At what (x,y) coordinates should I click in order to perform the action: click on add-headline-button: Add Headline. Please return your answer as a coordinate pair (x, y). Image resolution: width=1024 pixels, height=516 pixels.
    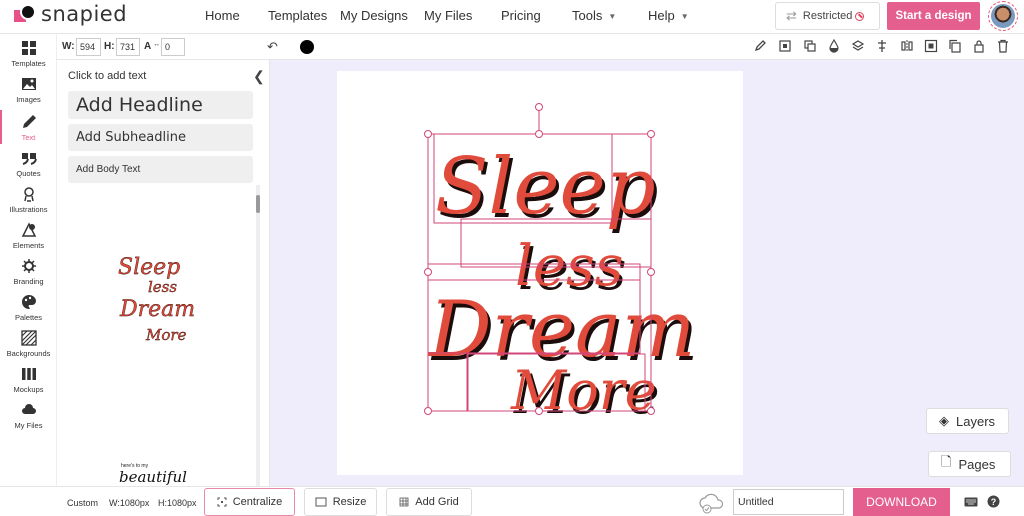
    Looking at the image, I should click on (160, 105).